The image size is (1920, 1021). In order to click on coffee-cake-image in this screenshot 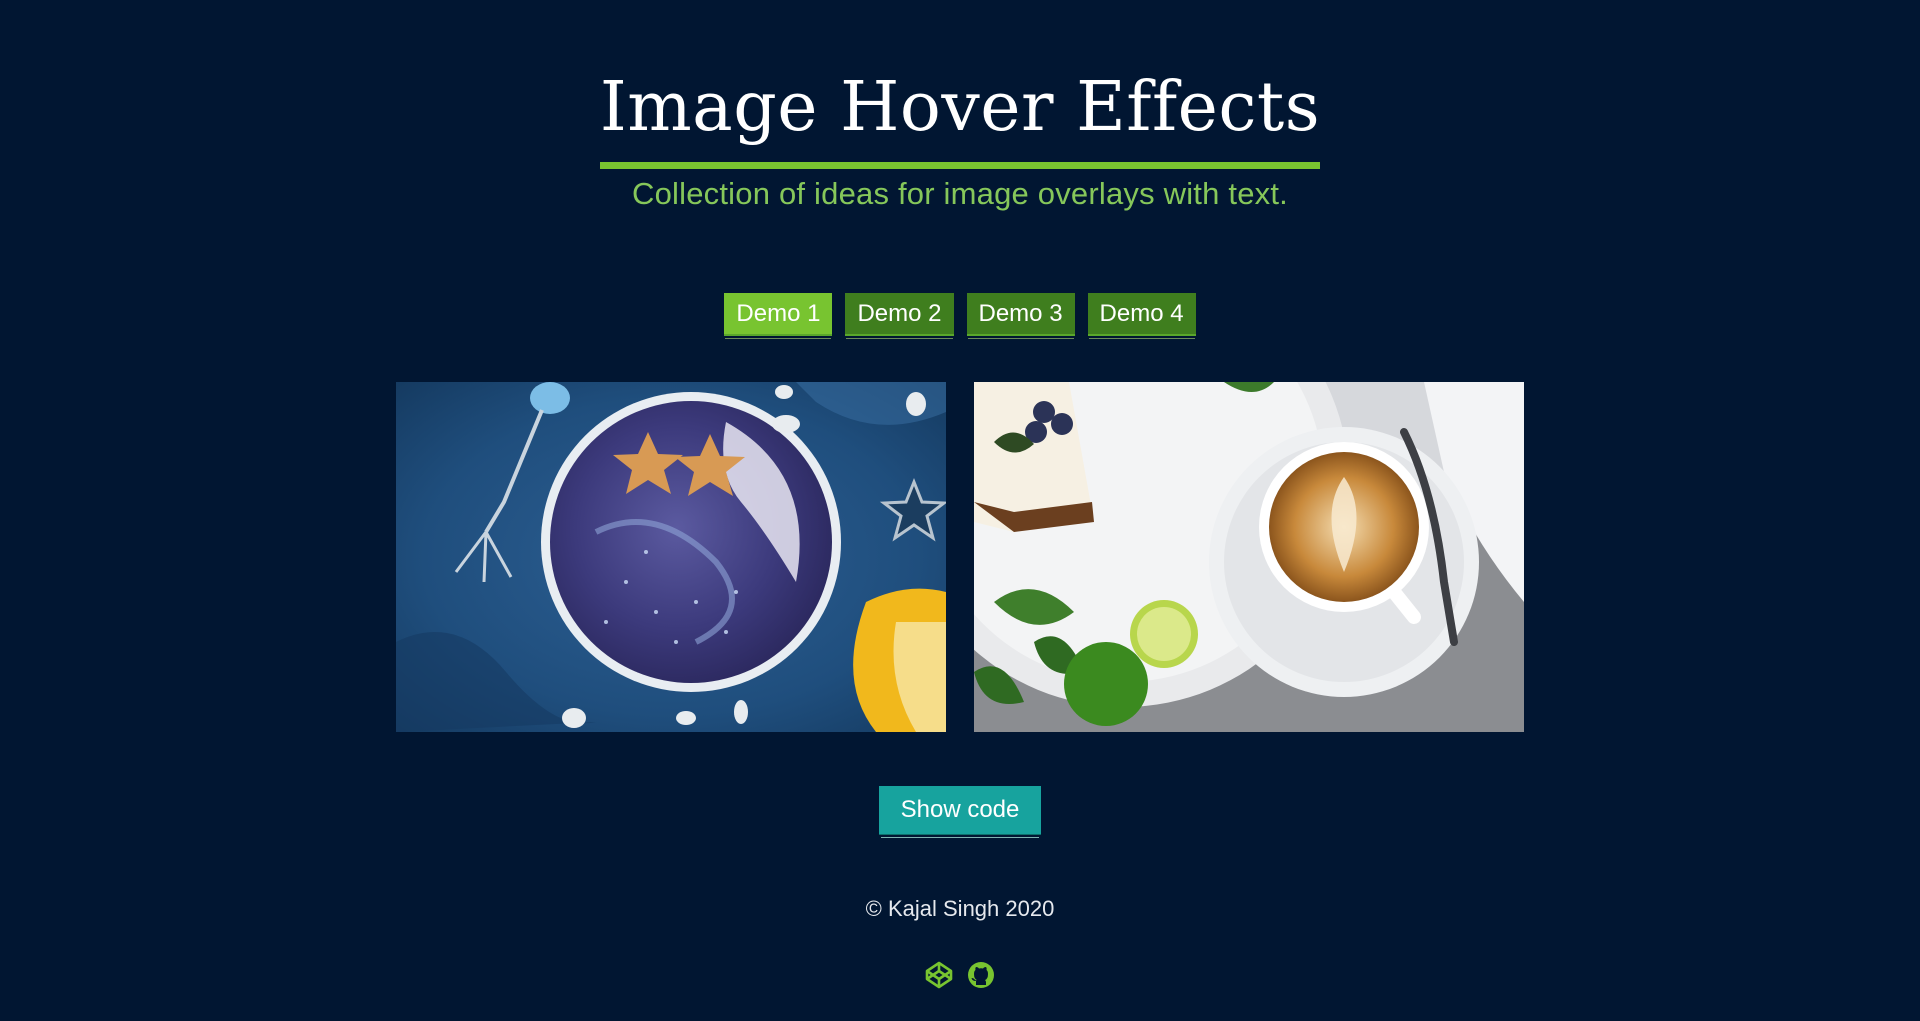, I will do `click(1249, 557)`.